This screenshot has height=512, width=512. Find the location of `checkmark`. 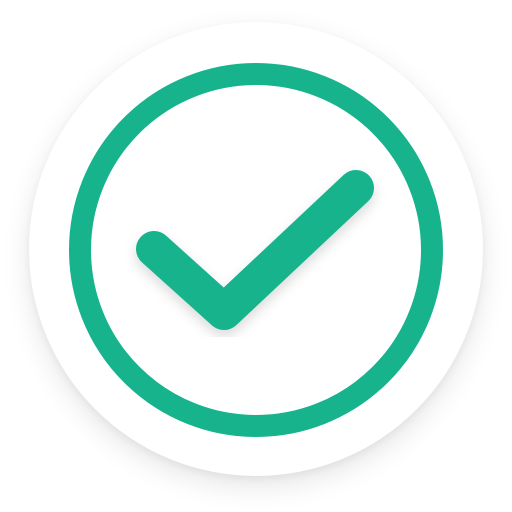

checkmark is located at coordinates (255, 250).